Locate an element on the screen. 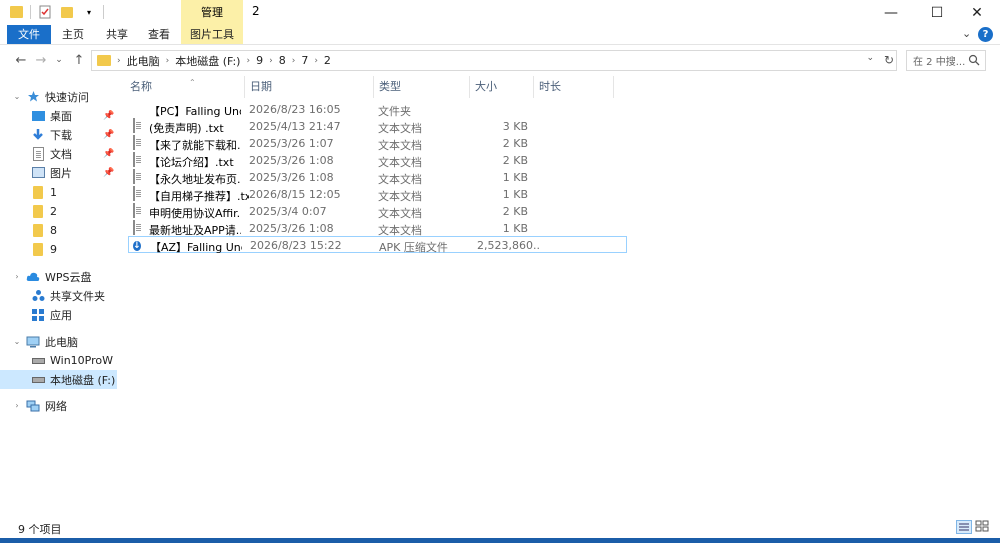 The image size is (1000, 543). nav-desktop: 桌面 📌 is located at coordinates (58, 115).